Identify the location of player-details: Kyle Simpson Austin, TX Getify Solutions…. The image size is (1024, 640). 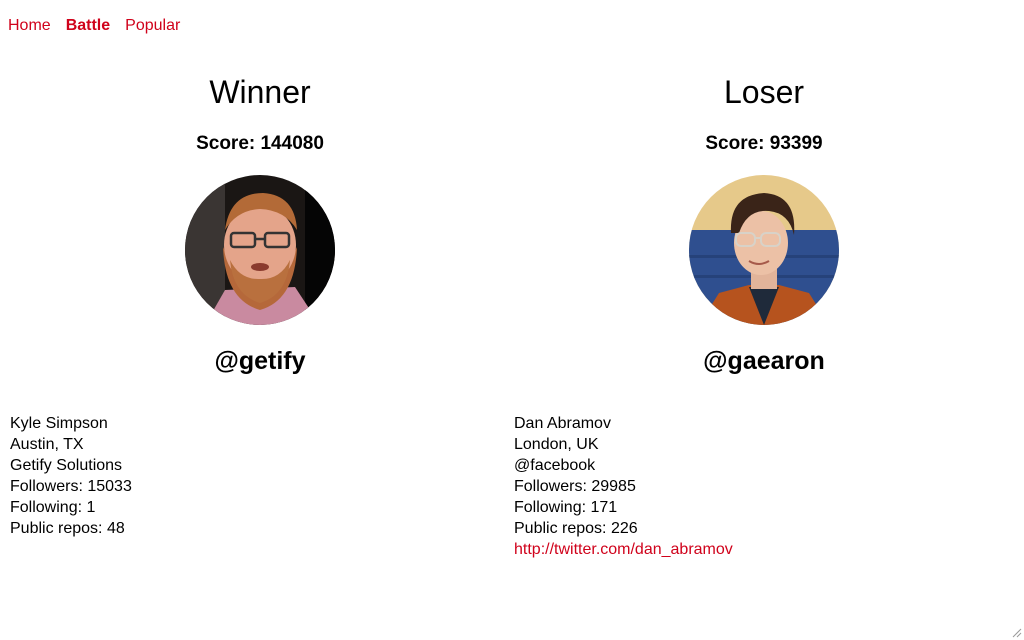
(71, 476).